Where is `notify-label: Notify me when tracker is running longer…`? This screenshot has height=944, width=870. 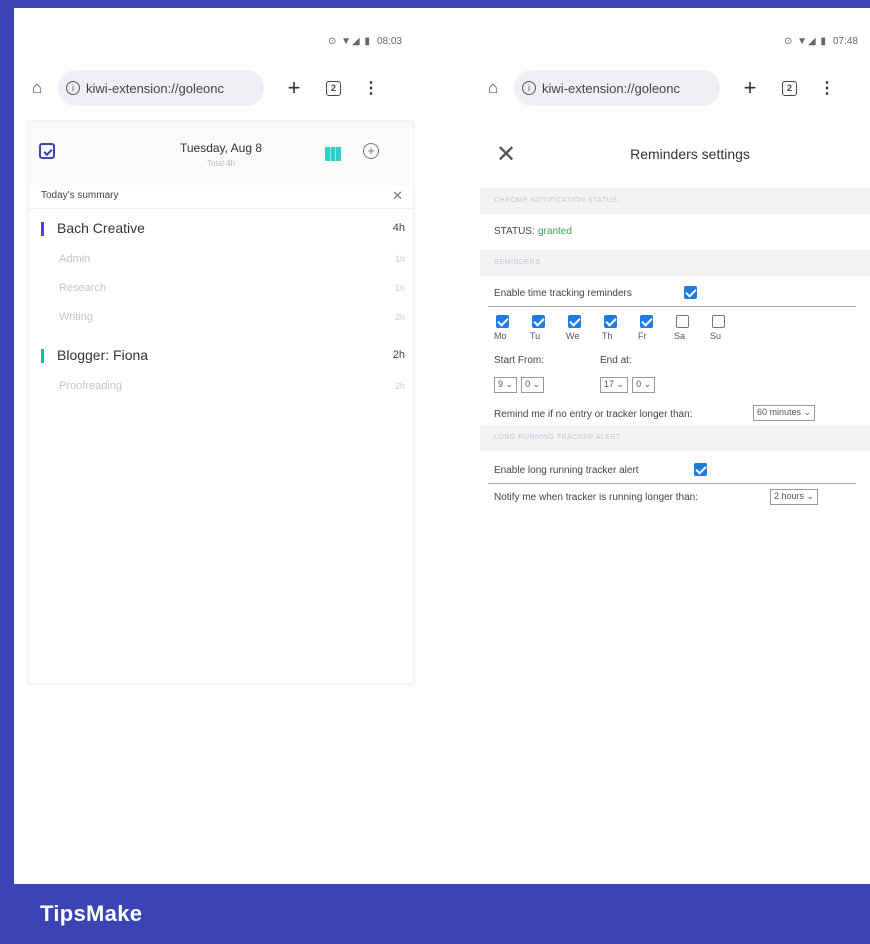
notify-label: Notify me when tracker is running longer… is located at coordinates (596, 497).